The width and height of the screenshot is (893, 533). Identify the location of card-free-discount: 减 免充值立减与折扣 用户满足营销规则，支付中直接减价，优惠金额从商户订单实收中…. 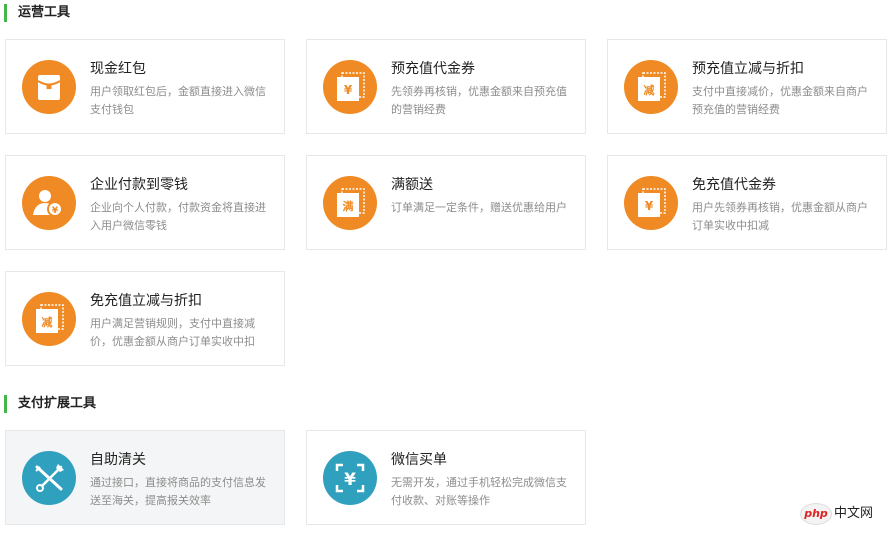
(145, 318).